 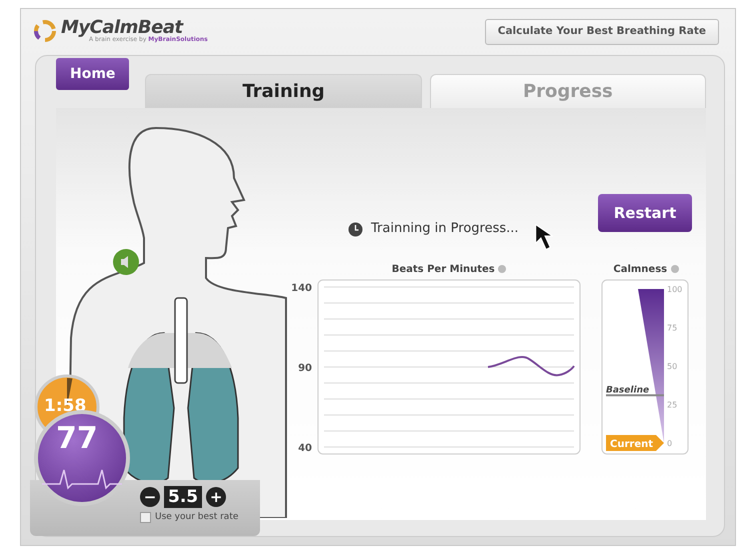 I want to click on meter-title: Calmness, so click(x=640, y=269).